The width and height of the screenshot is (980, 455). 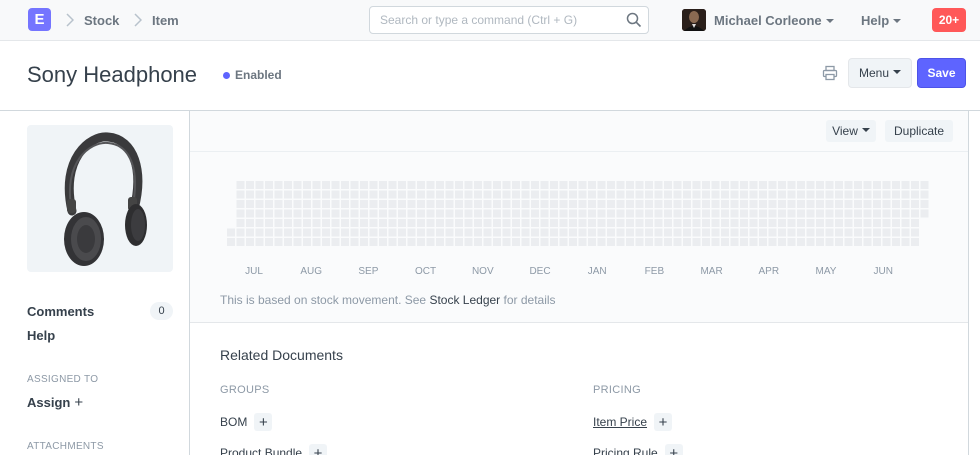 I want to click on pricing-rule-link: Pricing Rule, so click(x=625, y=450).